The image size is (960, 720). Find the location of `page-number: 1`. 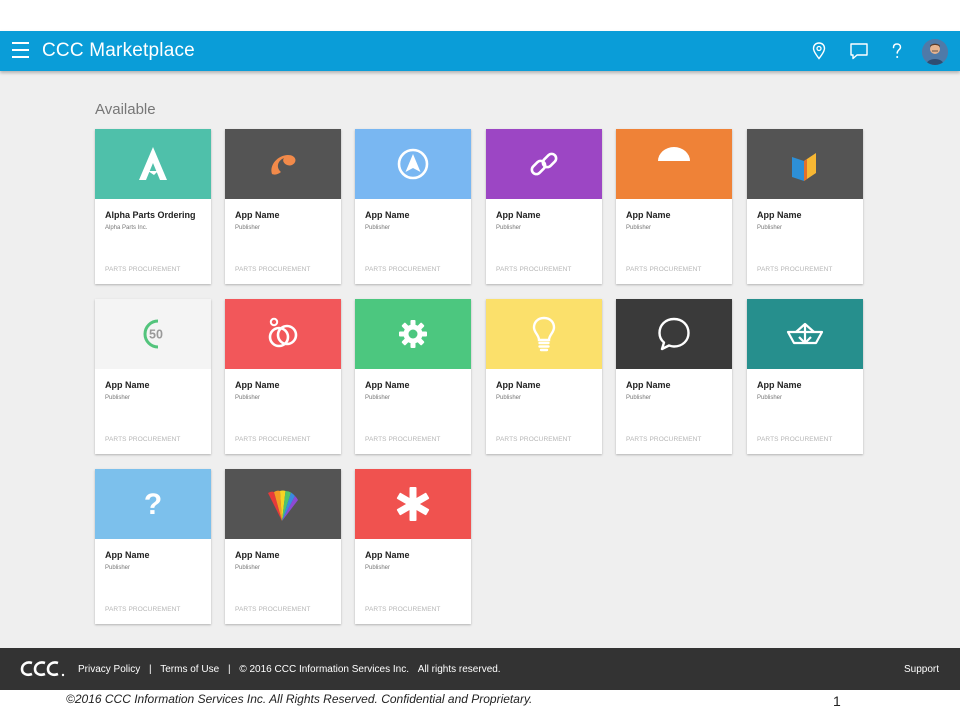

page-number: 1 is located at coordinates (837, 701).